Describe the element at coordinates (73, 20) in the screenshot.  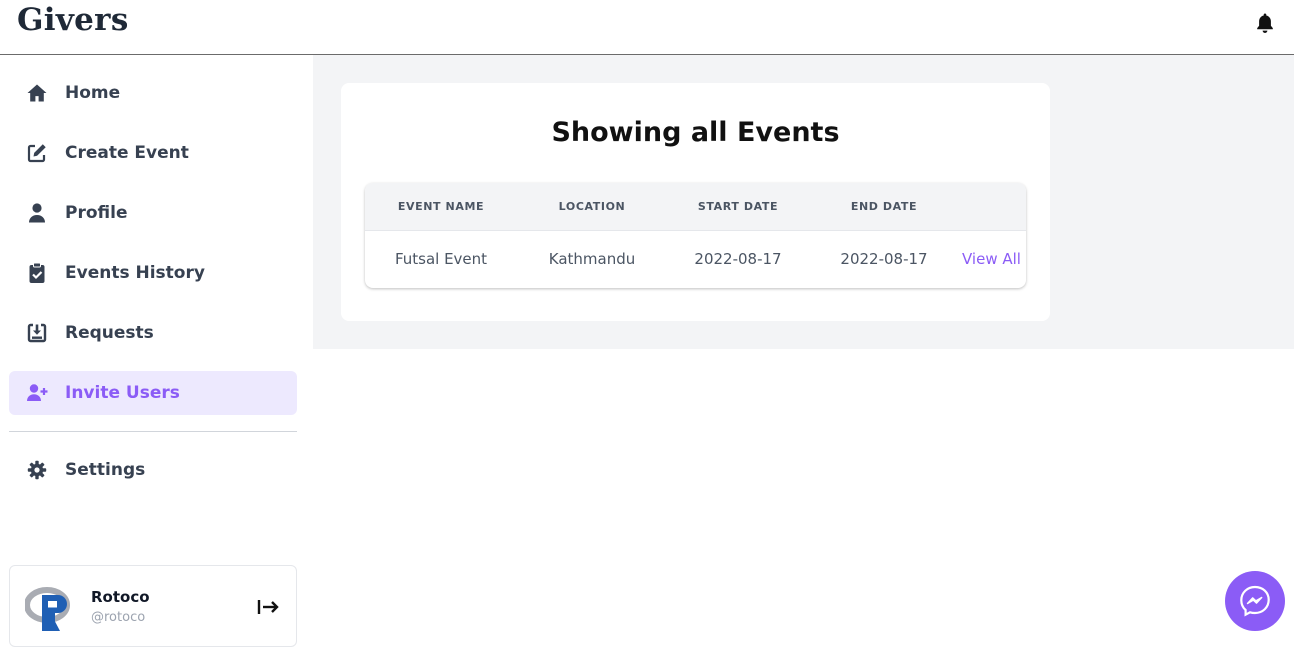
I see `app-logo: Givers` at that location.